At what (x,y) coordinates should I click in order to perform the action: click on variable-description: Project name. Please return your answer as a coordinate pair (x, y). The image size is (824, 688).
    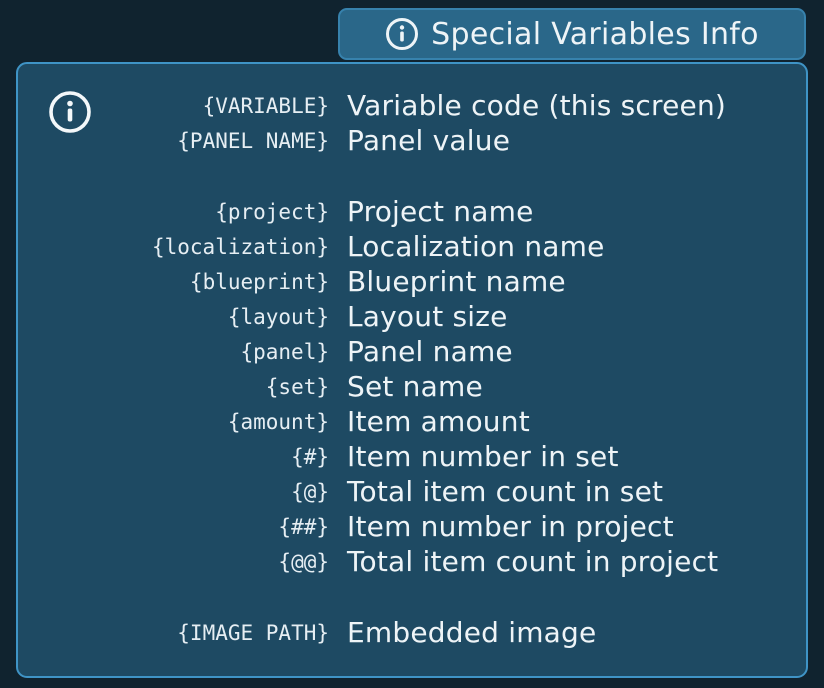
    Looking at the image, I should click on (440, 211).